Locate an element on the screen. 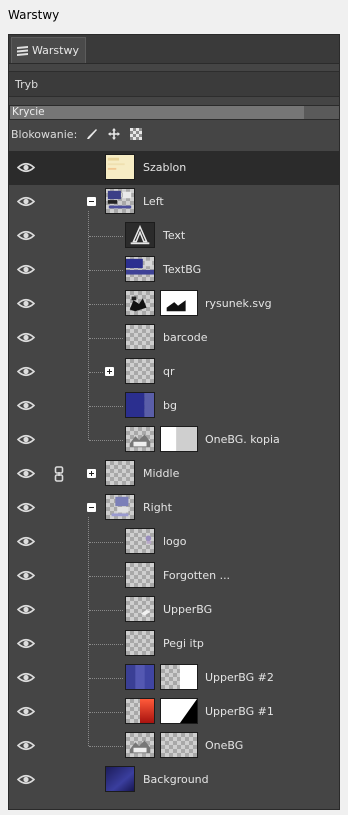 This screenshot has width=348, height=815. layer-row: Pegi itp is located at coordinates (174, 644).